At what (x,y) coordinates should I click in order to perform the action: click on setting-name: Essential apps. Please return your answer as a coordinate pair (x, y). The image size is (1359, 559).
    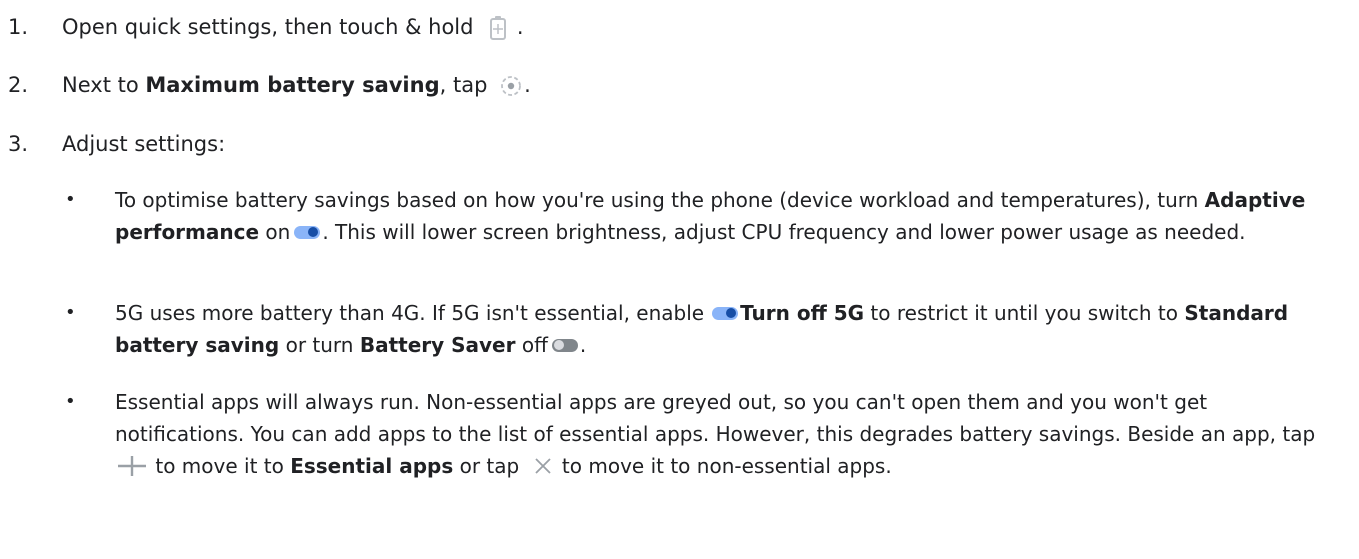
    Looking at the image, I should click on (372, 466).